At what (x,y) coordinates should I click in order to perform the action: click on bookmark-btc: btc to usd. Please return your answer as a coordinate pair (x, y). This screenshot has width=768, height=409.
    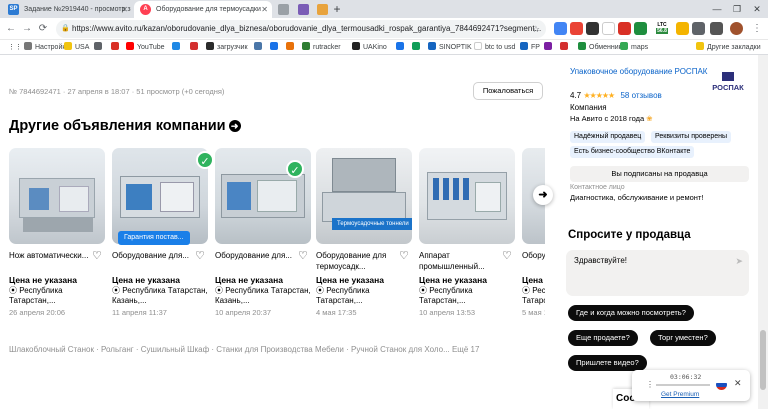
    Looking at the image, I should click on (494, 47).